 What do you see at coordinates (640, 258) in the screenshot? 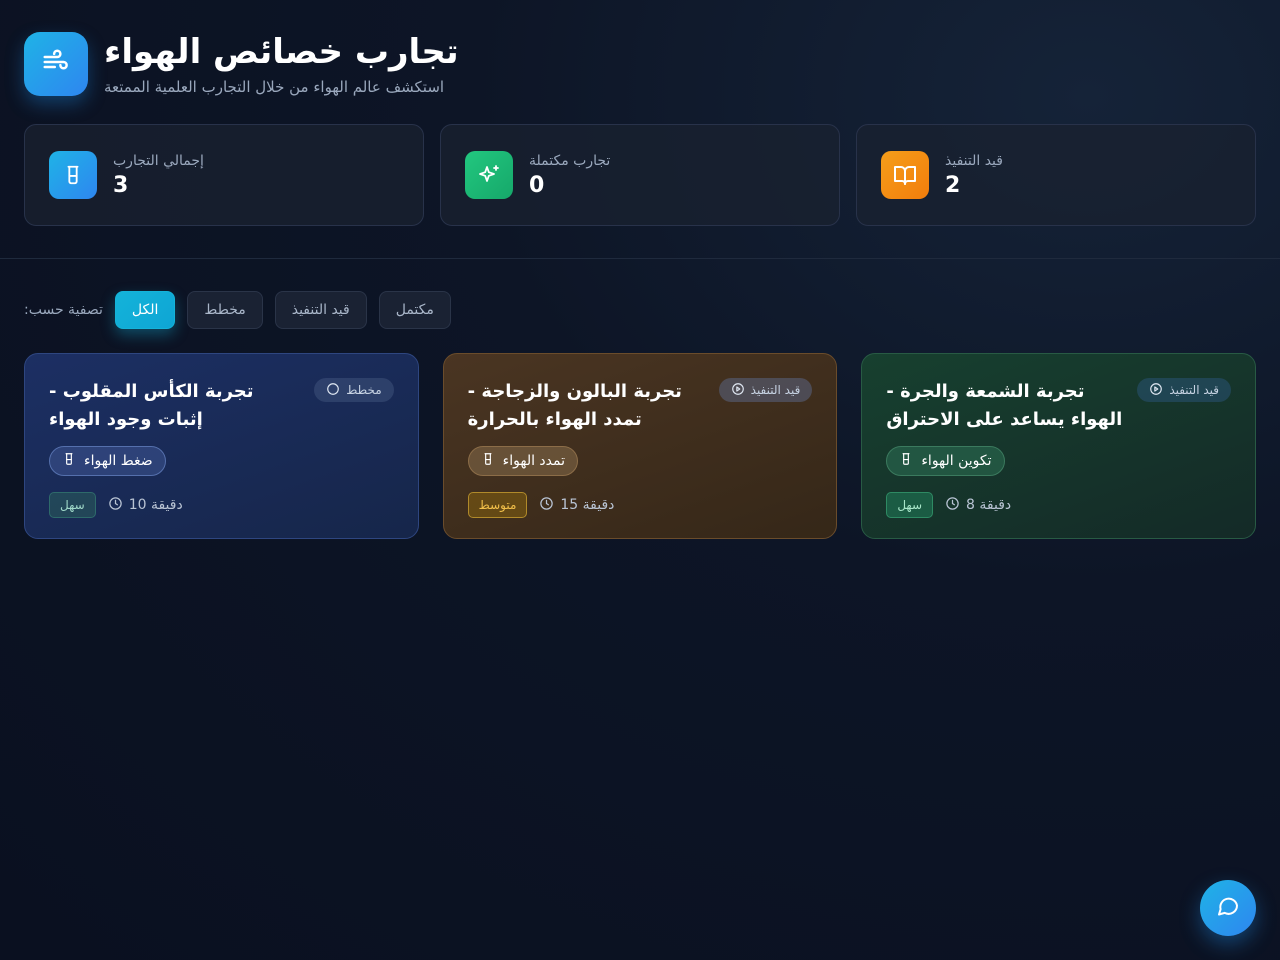
I see `section-divider` at bounding box center [640, 258].